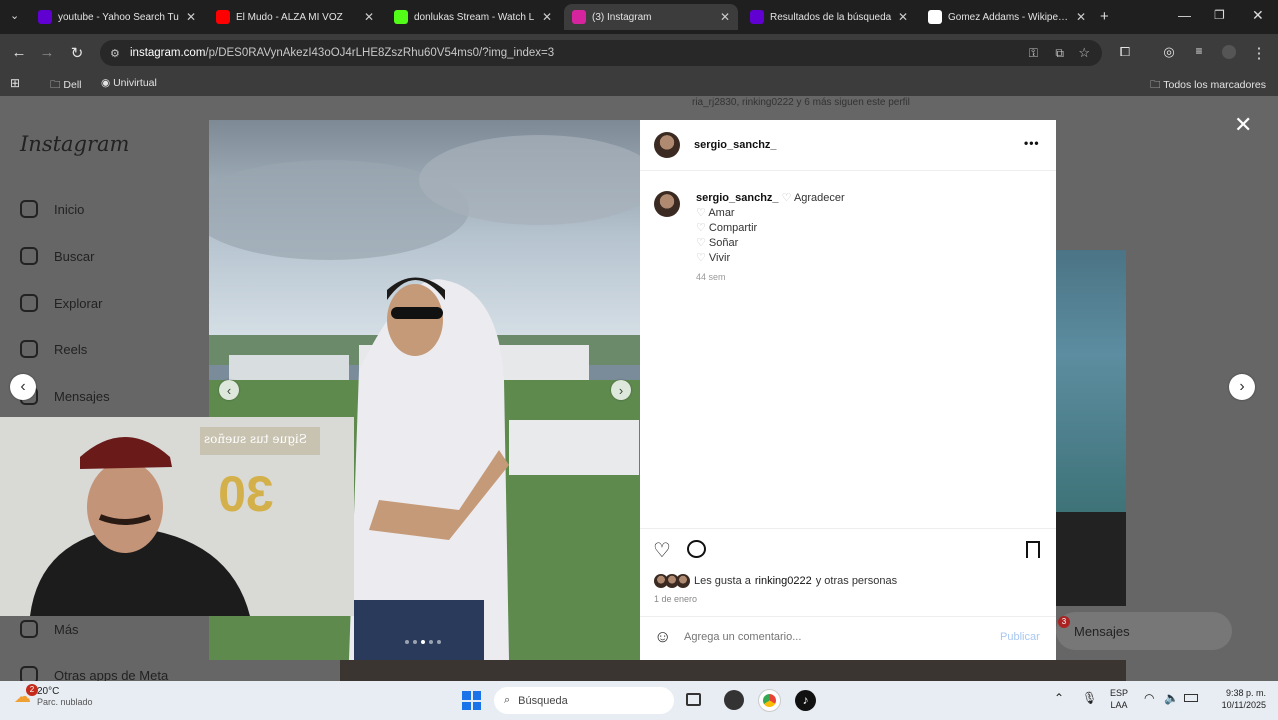 The height and width of the screenshot is (720, 1278). Describe the element at coordinates (1119, 699) in the screenshot. I see `language-indicator: ESP LAA` at that location.